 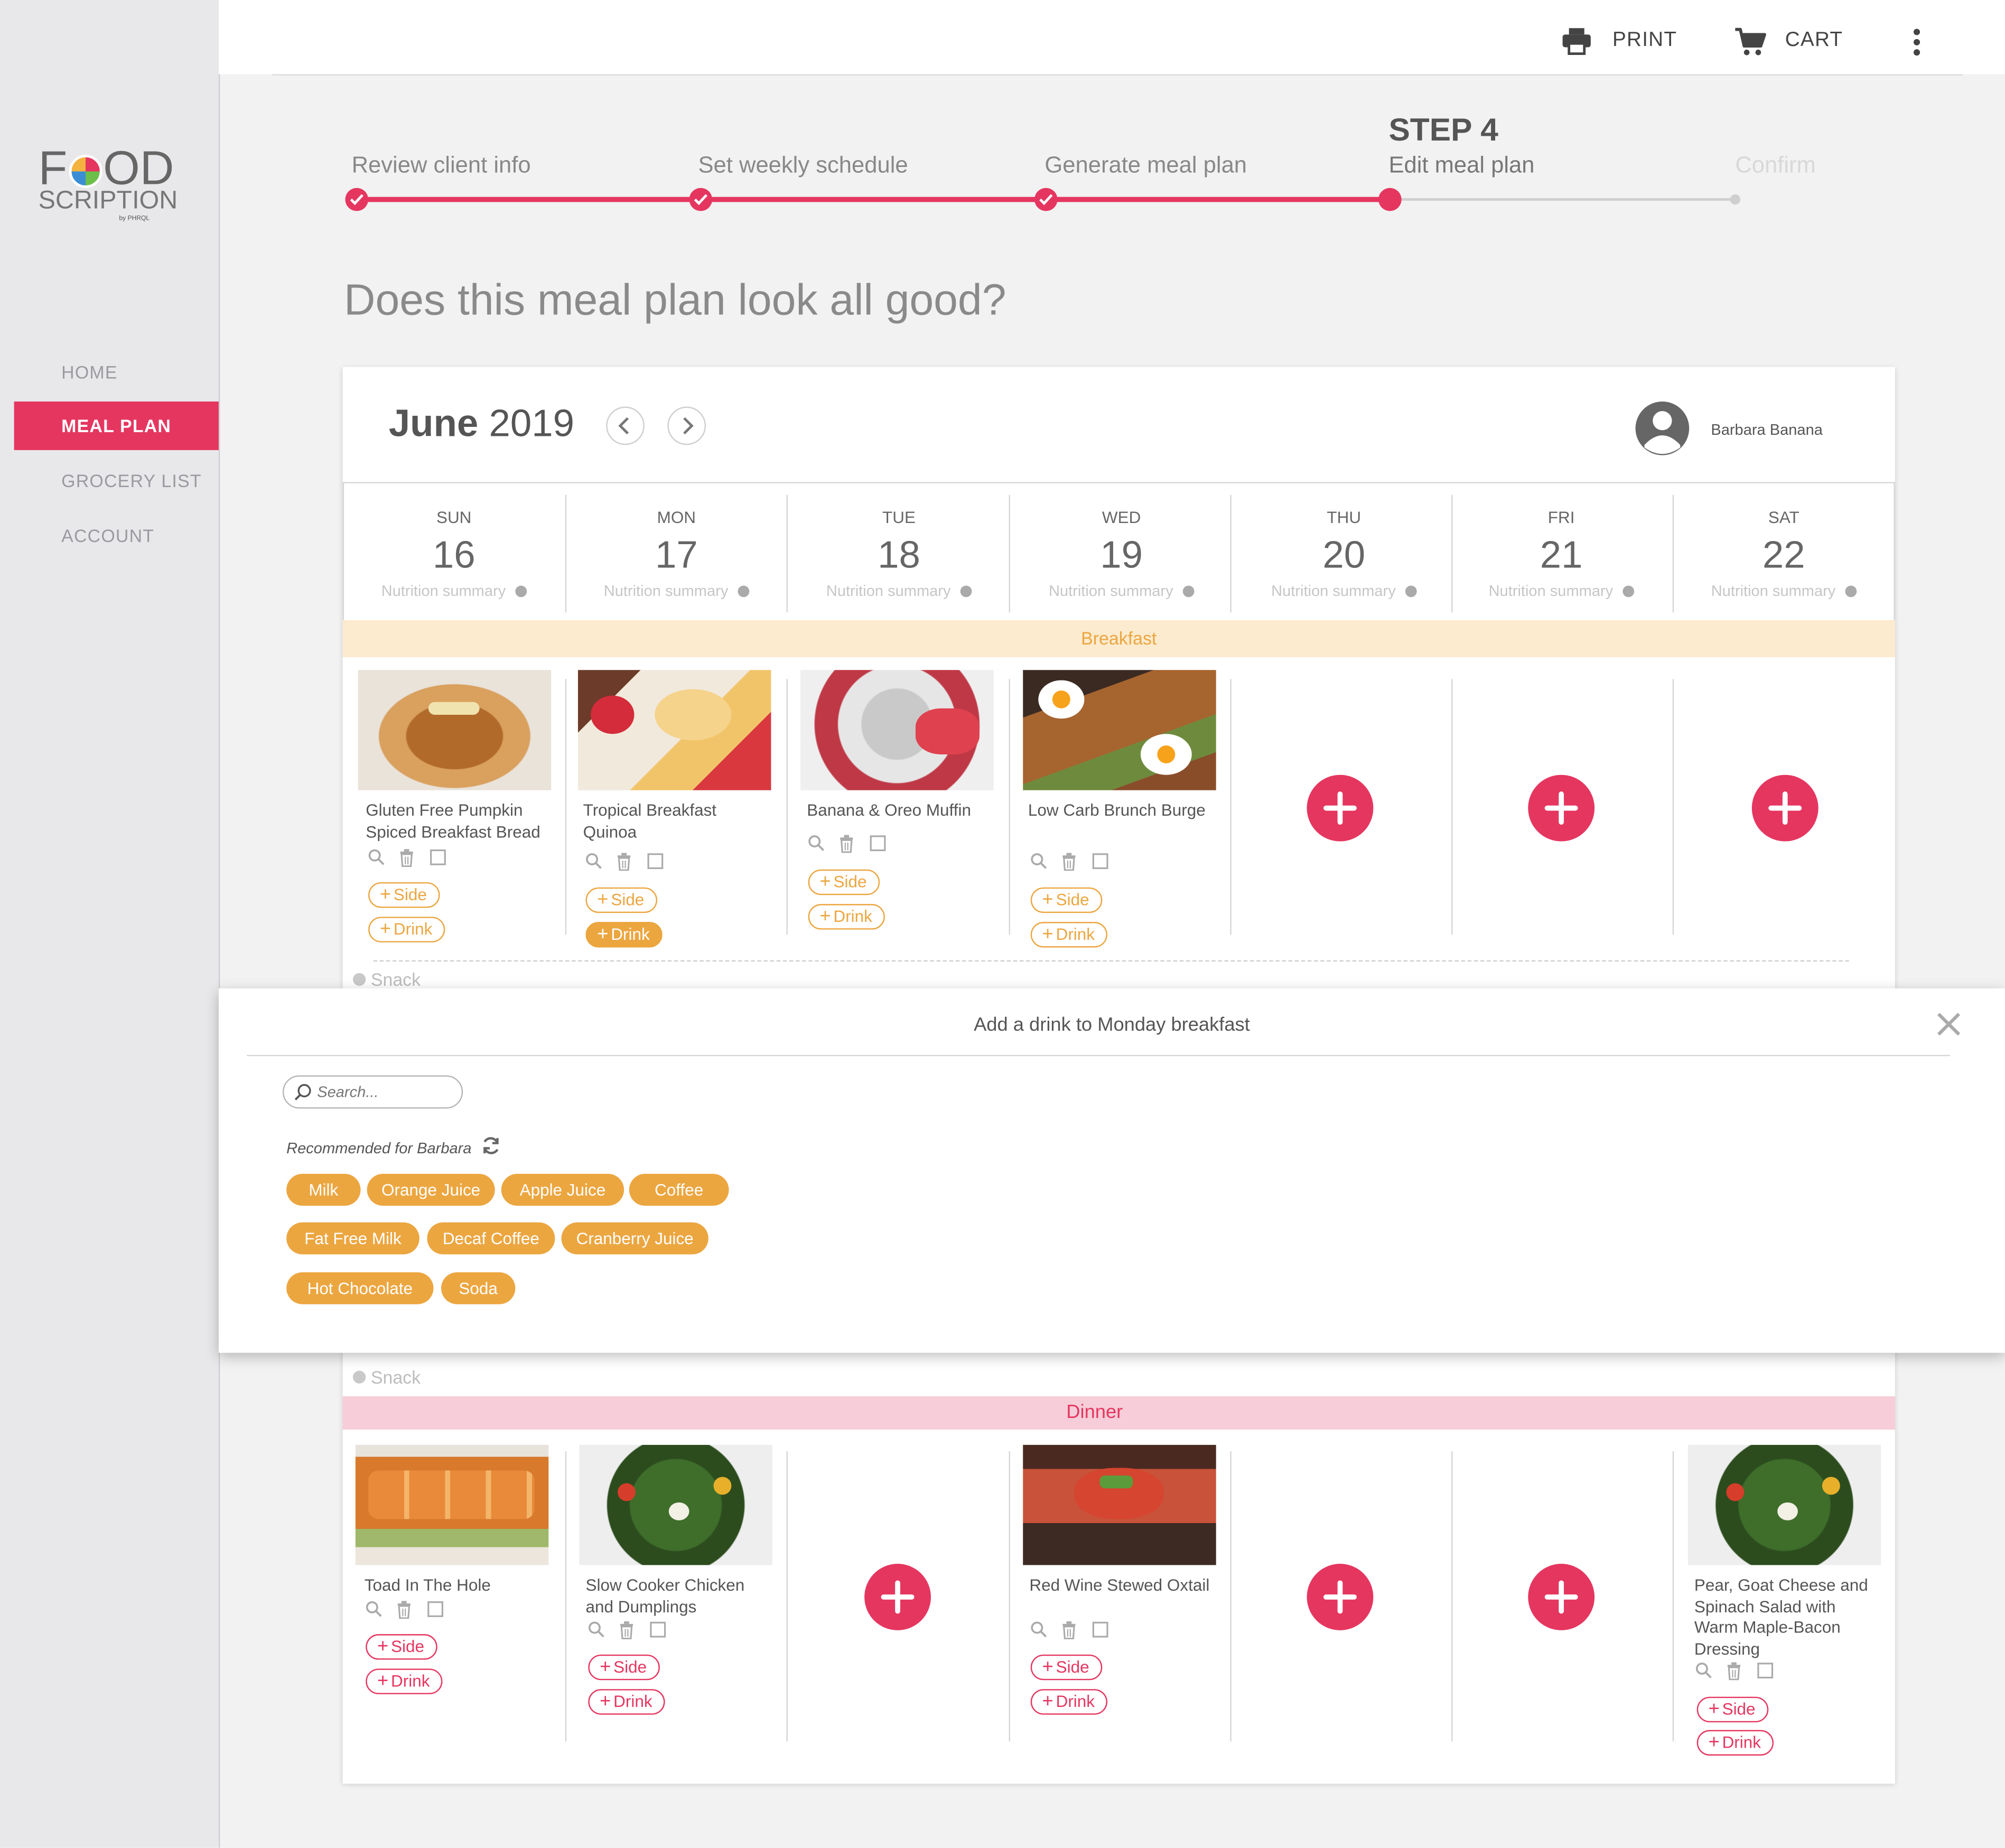 What do you see at coordinates (360, 1288) in the screenshot?
I see `drink-chip-hot-chocolate: Hot Chocolate` at bounding box center [360, 1288].